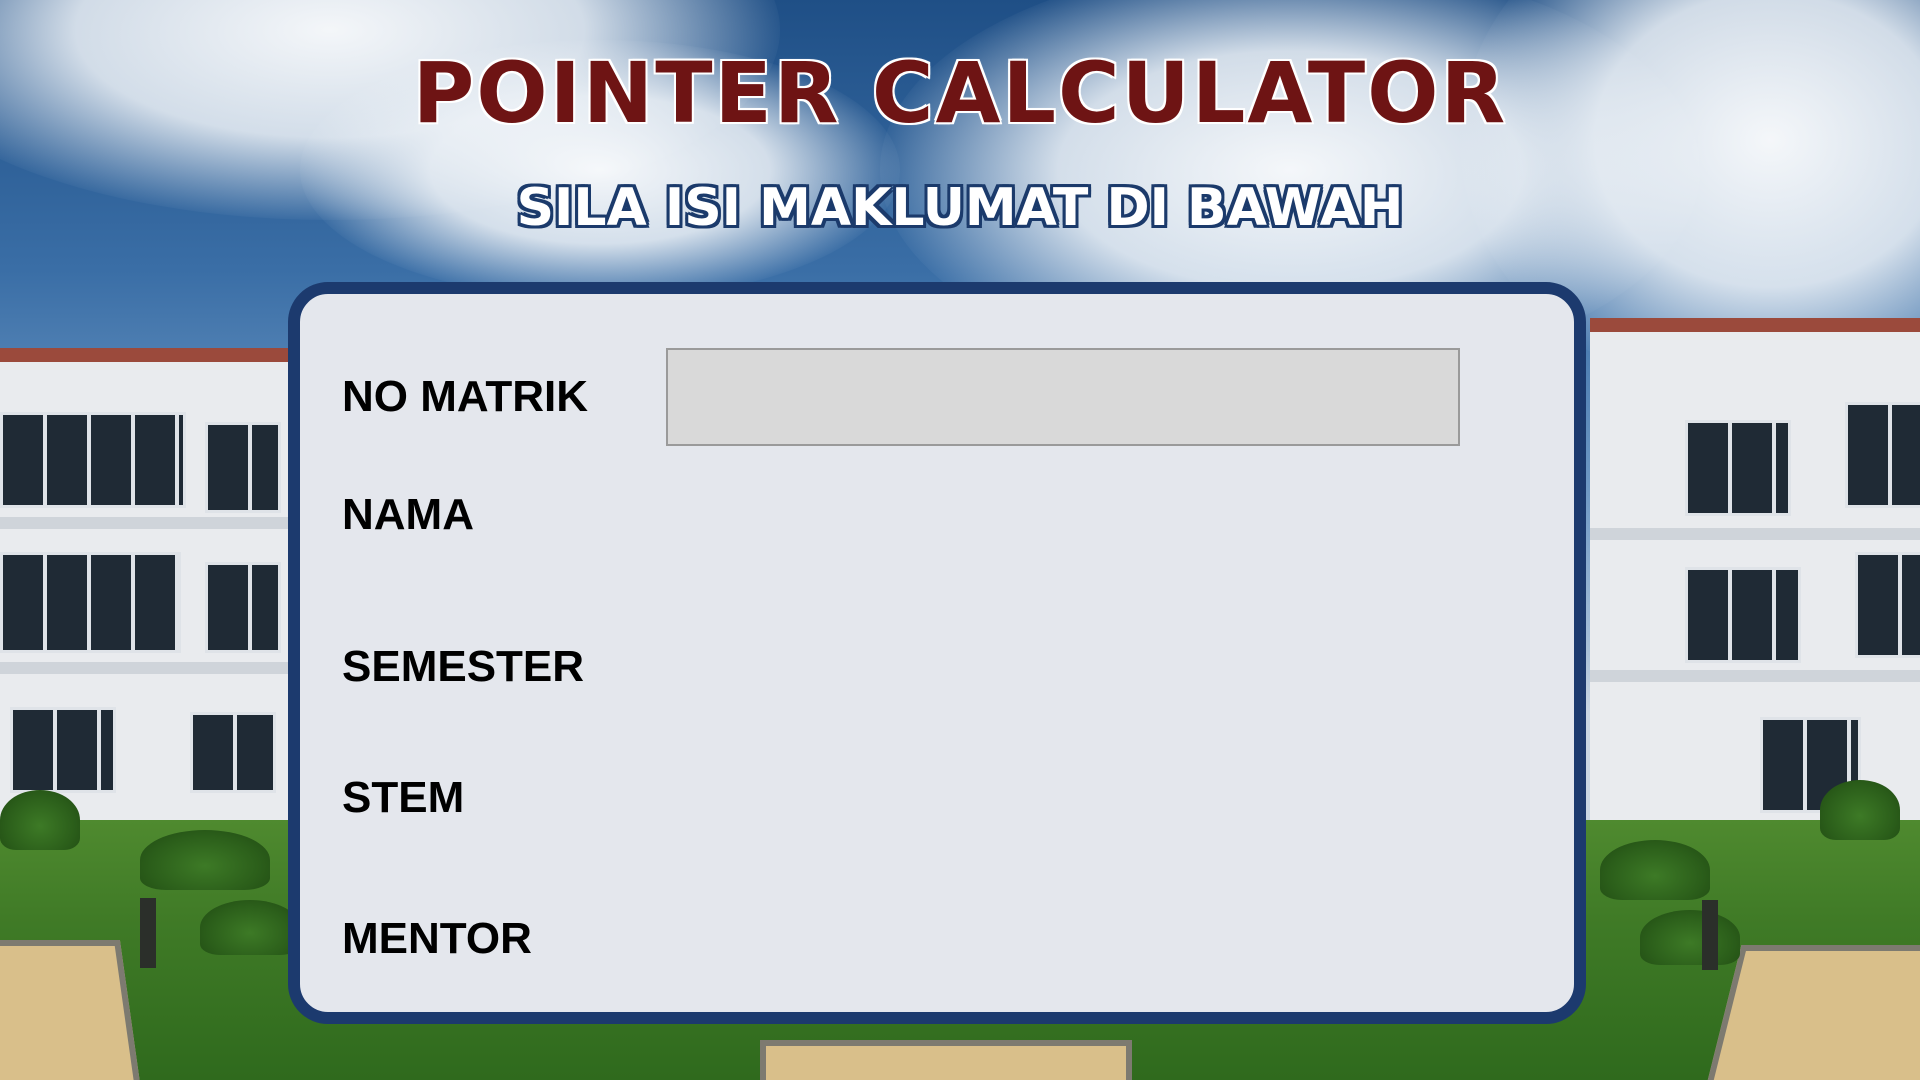 The image size is (1920, 1080). I want to click on page-subtitle: SILA ISI MAKLUMAT DI BAWAH, so click(960, 208).